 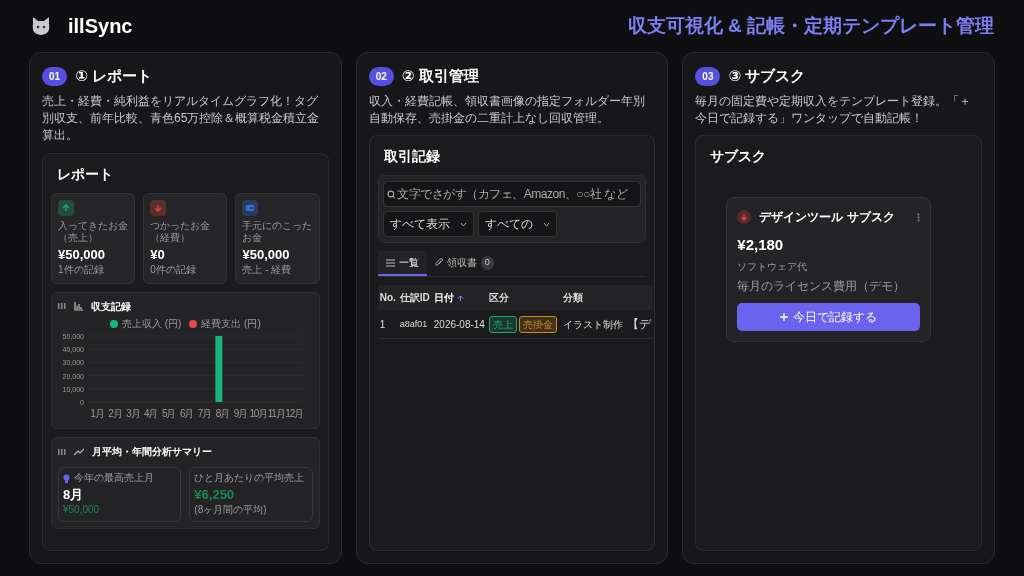 What do you see at coordinates (387, 298) in the screenshot?
I see `column-header: No.` at bounding box center [387, 298].